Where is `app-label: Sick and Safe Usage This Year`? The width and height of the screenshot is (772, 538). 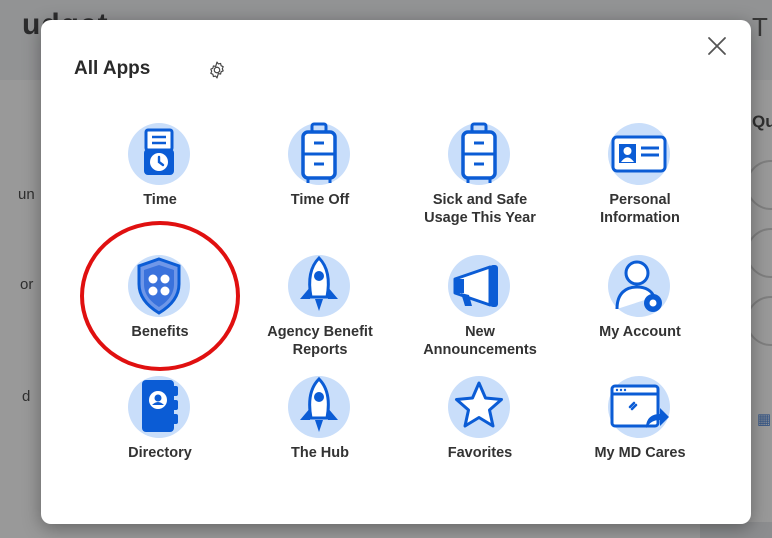
app-label: Sick and Safe Usage This Year is located at coordinates (480, 209).